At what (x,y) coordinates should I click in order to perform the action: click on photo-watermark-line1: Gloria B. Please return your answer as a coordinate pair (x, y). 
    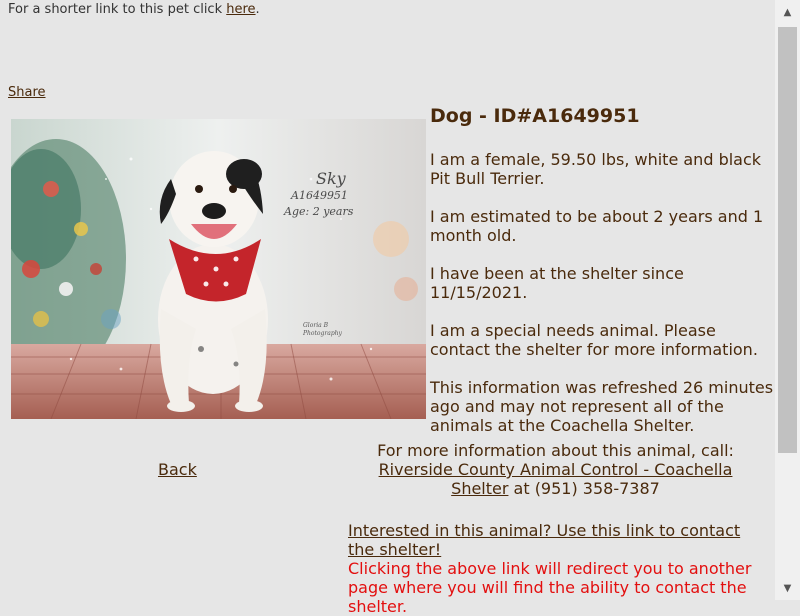
    Looking at the image, I should click on (316, 325).